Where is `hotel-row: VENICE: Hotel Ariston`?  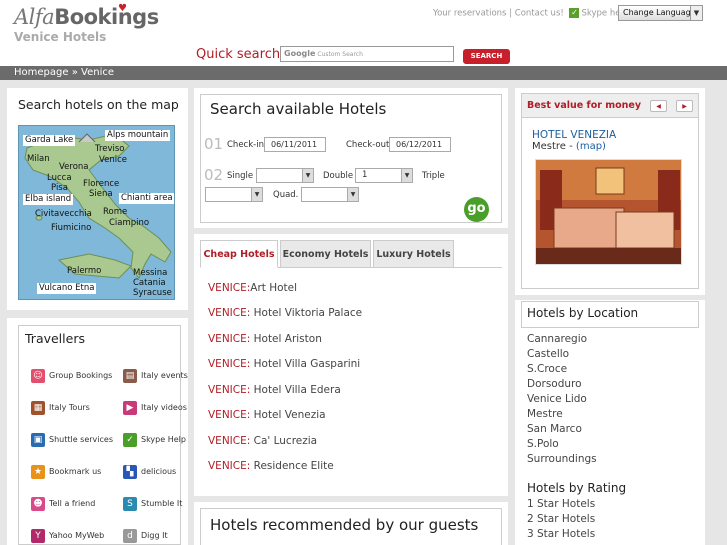
hotel-row: VENICE: Hotel Ariston is located at coordinates (265, 339).